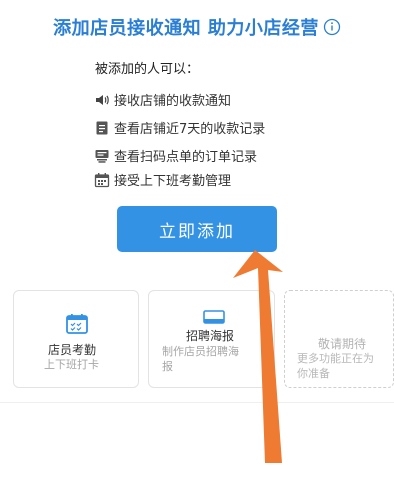 The width and height of the screenshot is (394, 477). What do you see at coordinates (258, 356) in the screenshot?
I see `orange-arrow-annotation` at bounding box center [258, 356].